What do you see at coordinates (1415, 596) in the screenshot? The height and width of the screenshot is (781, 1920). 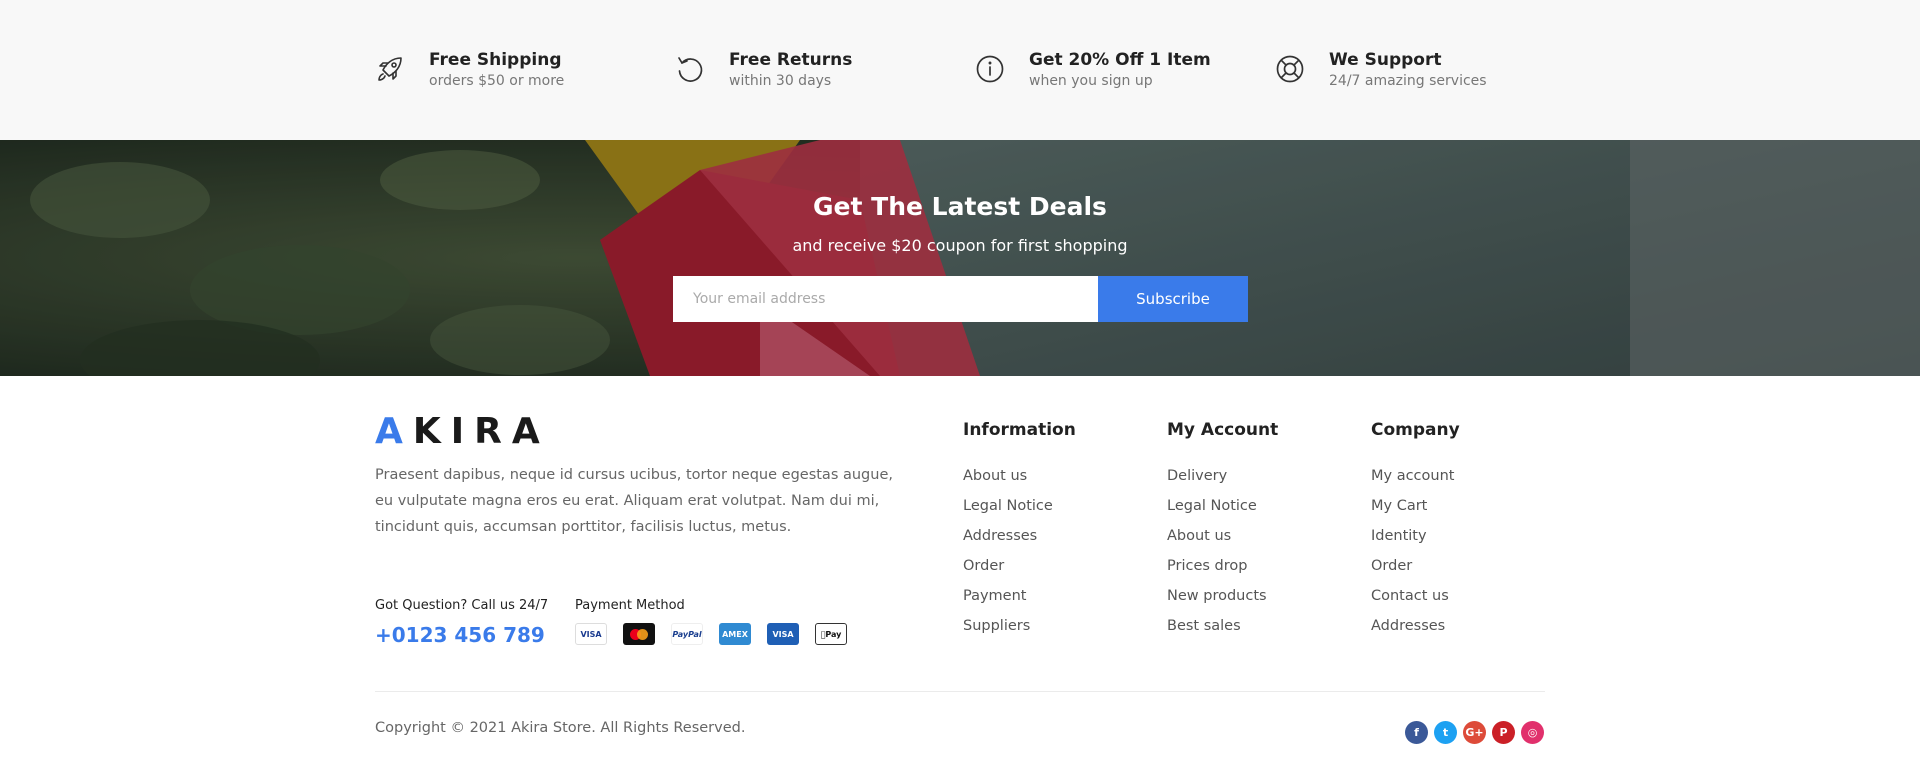 I see `footer-link: Contact us` at bounding box center [1415, 596].